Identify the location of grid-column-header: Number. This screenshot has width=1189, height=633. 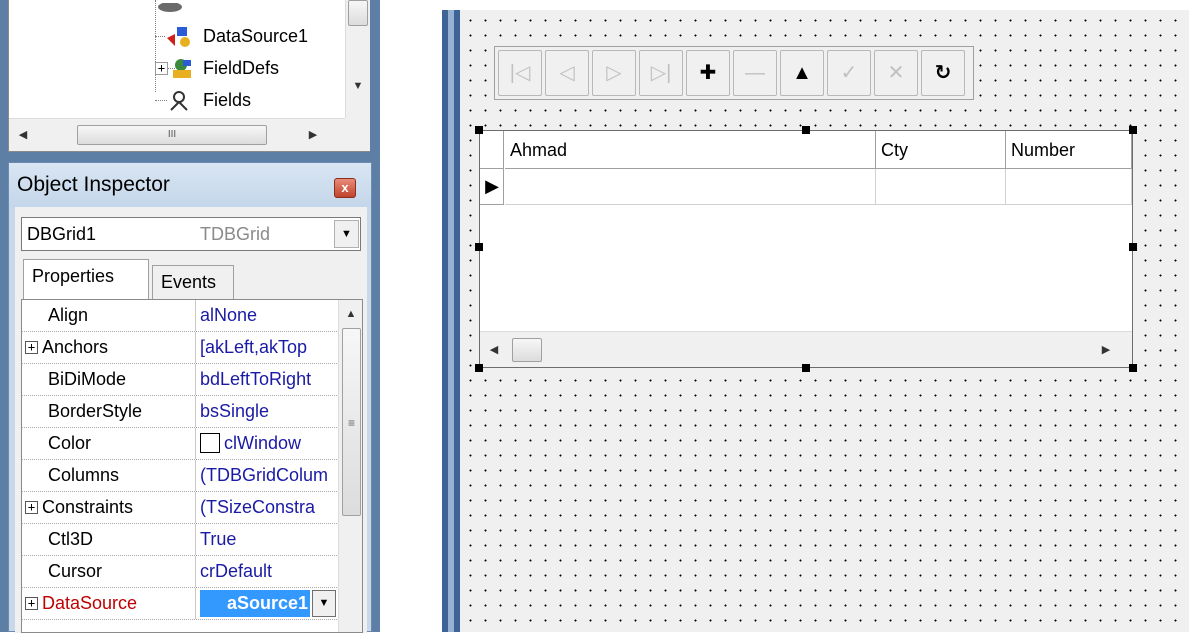
(1069, 150).